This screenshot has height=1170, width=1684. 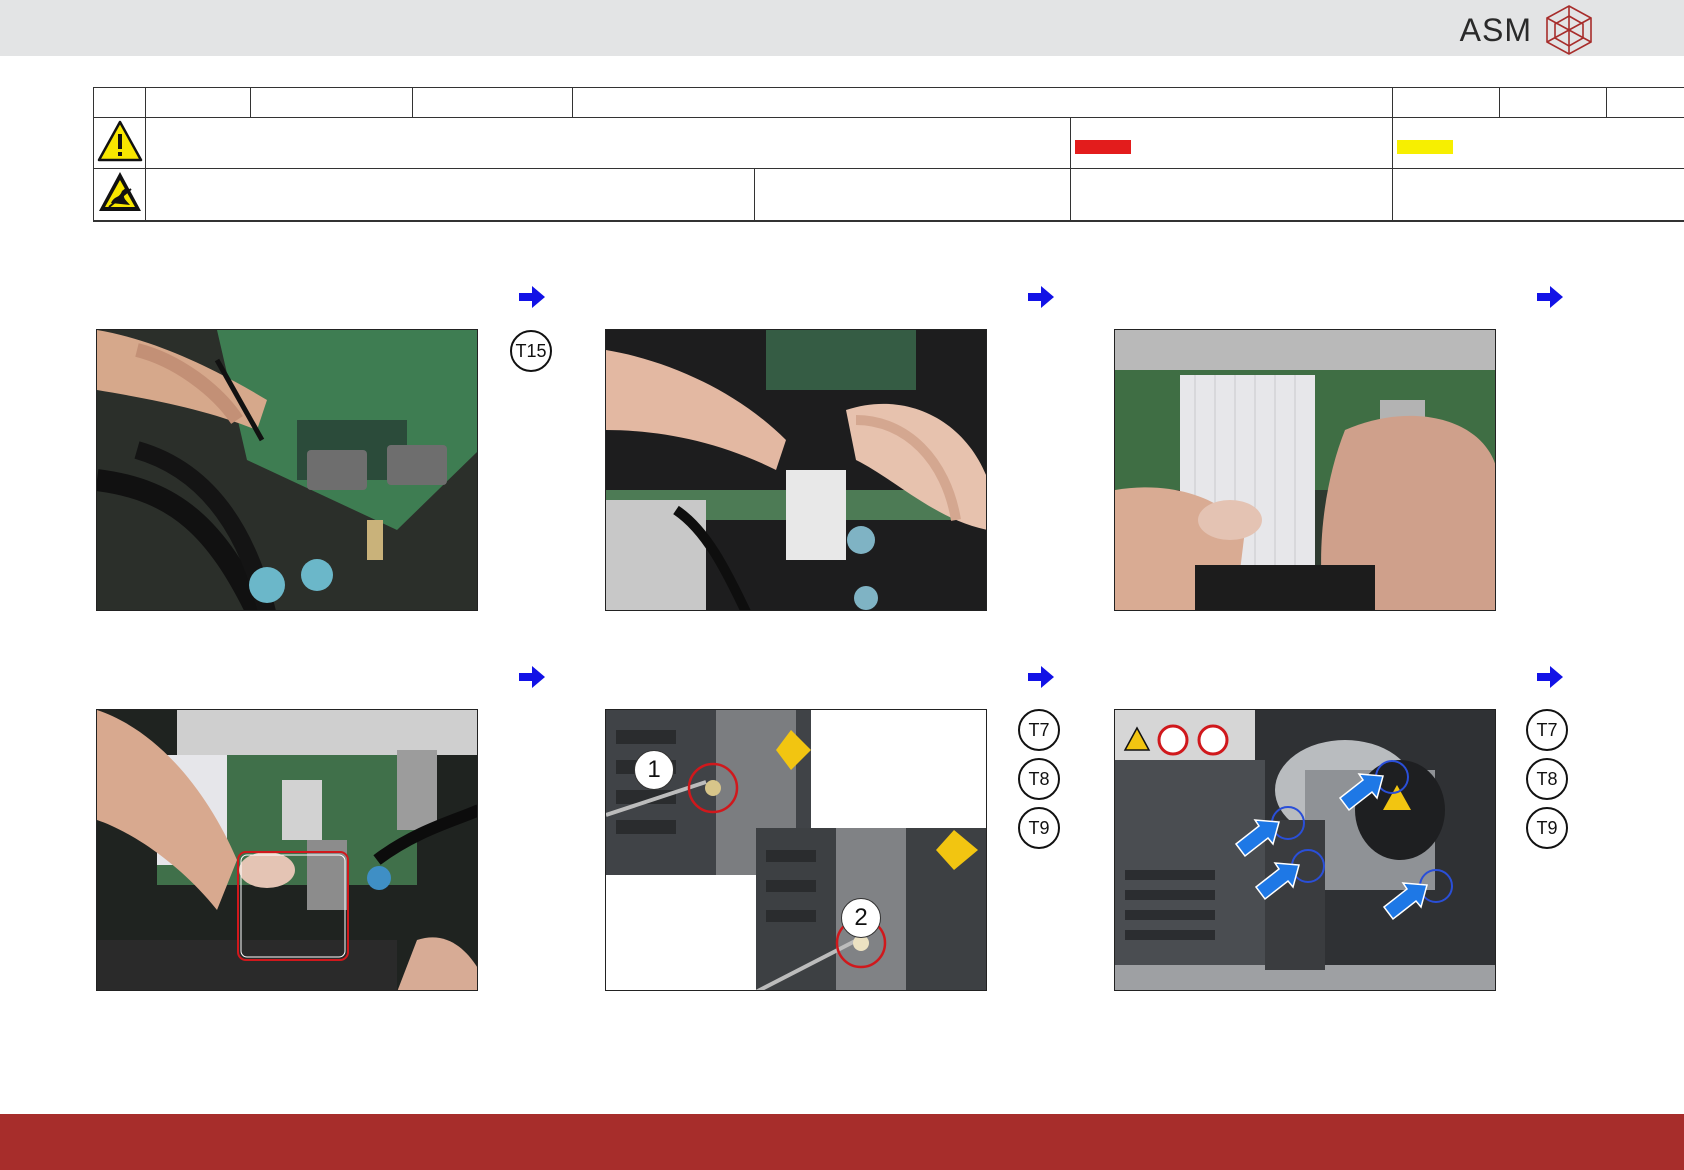 What do you see at coordinates (1495, 29) in the screenshot?
I see `brand-name: ASM` at bounding box center [1495, 29].